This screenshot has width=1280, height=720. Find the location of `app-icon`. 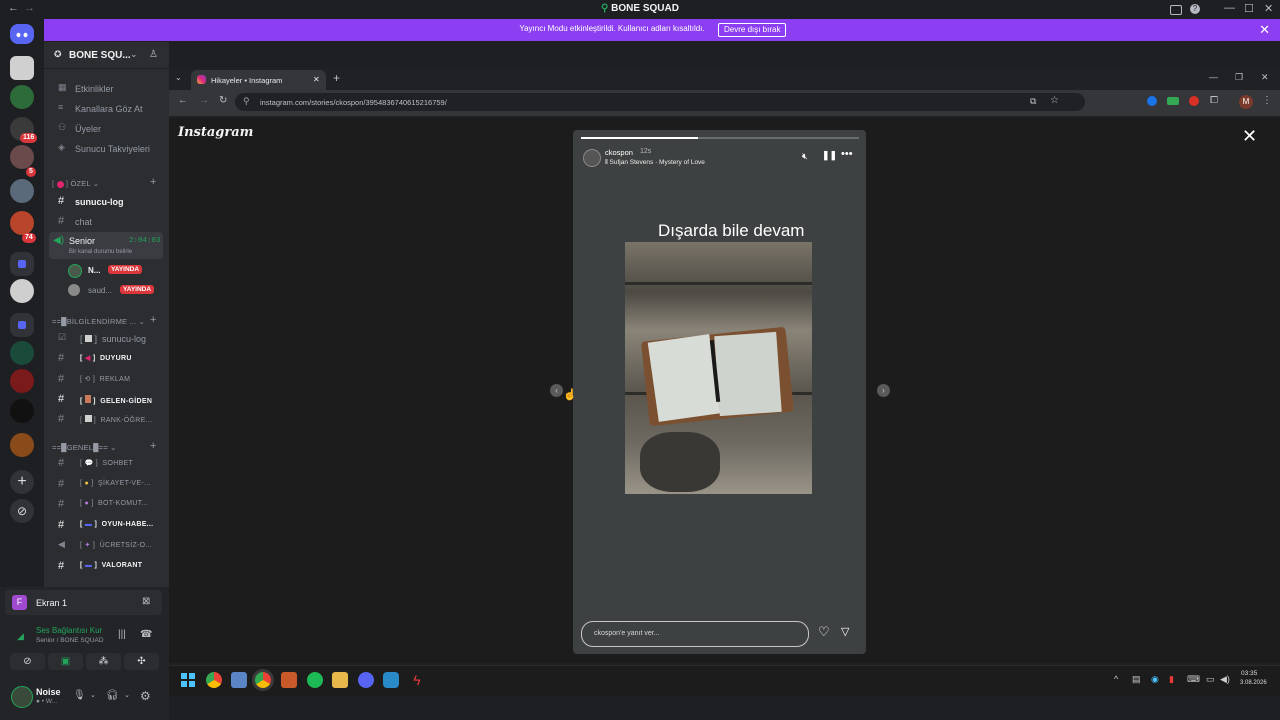

app-icon is located at coordinates (391, 680).